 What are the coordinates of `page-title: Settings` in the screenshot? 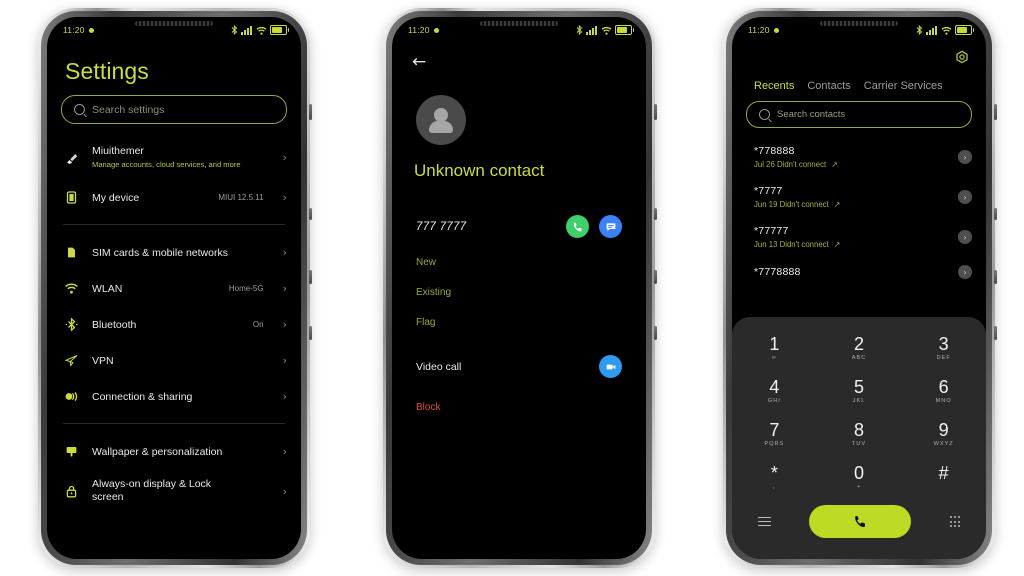 It's located at (107, 71).